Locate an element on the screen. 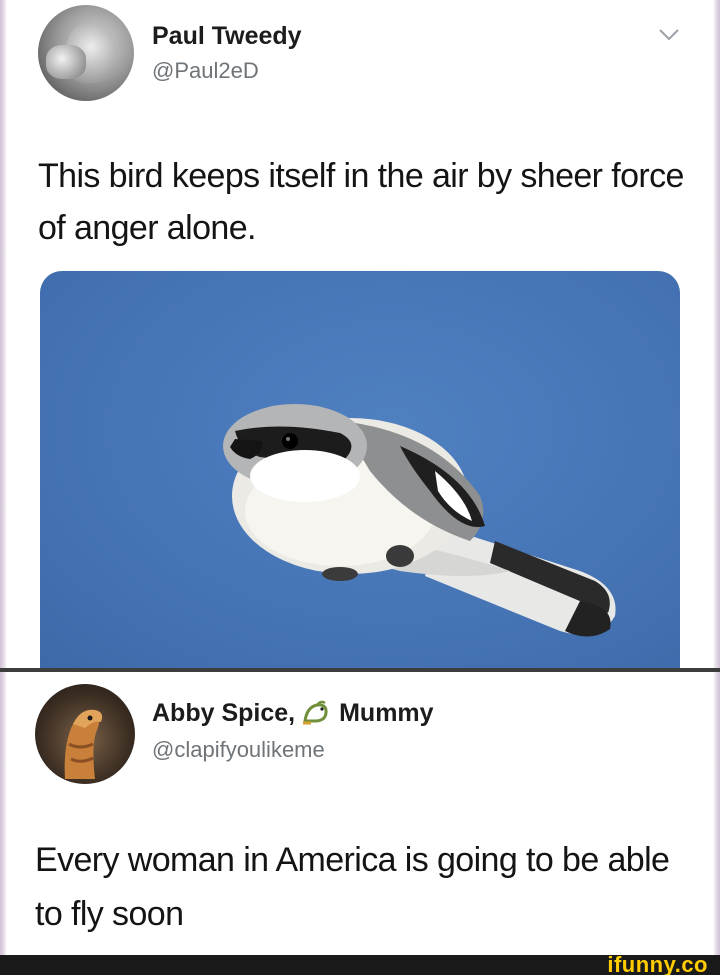 This screenshot has height=975, width=720. watermark-bar: ifunny.co is located at coordinates (360, 963).